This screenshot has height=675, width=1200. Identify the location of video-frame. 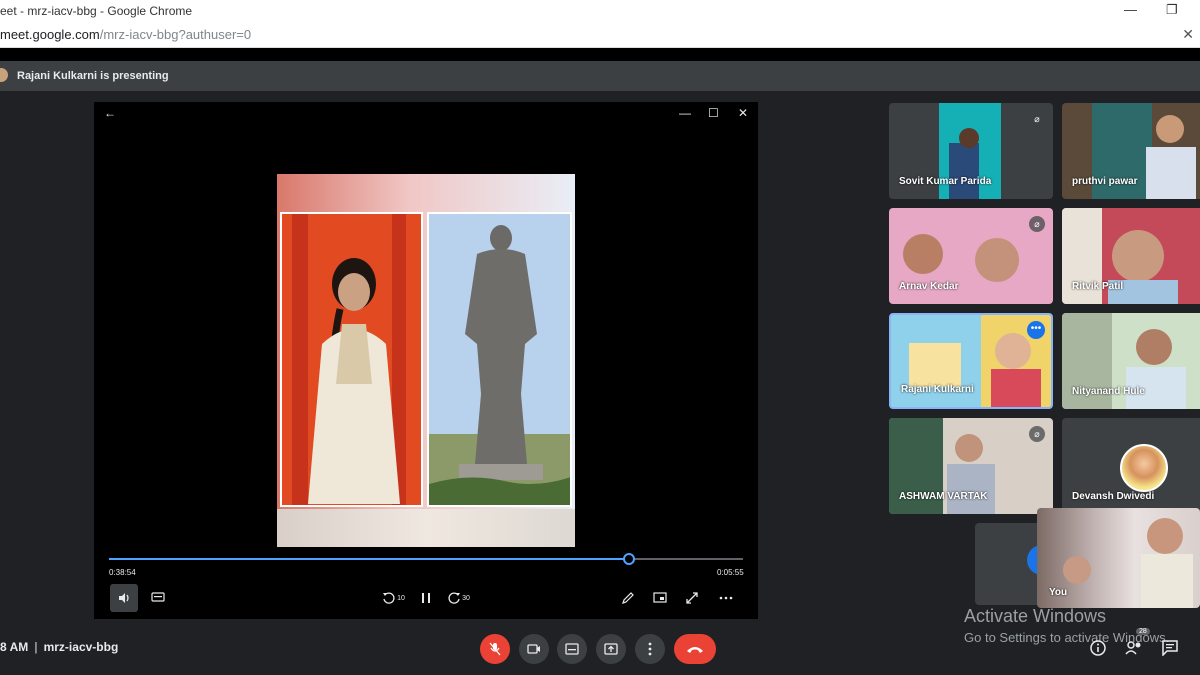
(426, 360).